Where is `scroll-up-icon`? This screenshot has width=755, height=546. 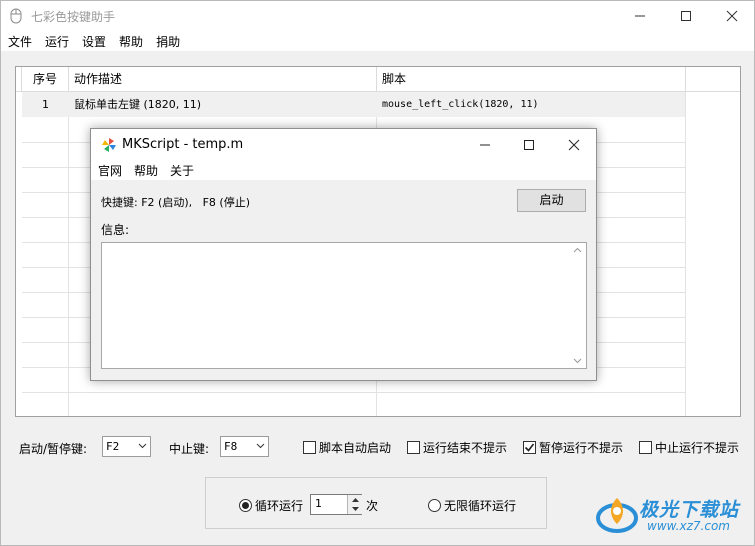
scroll-up-icon is located at coordinates (577, 250).